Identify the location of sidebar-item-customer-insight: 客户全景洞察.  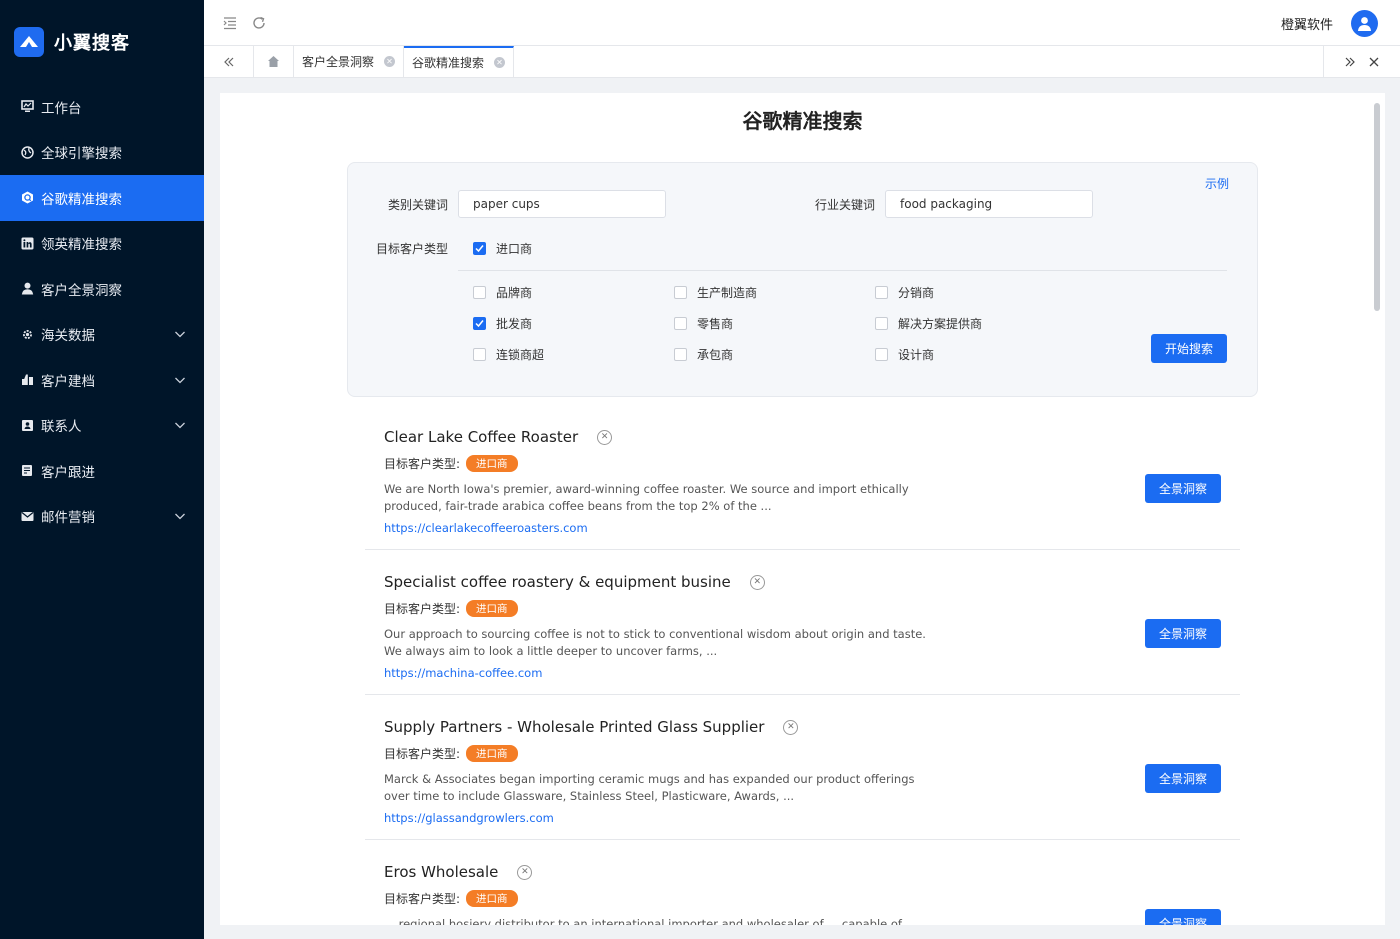
(102, 289).